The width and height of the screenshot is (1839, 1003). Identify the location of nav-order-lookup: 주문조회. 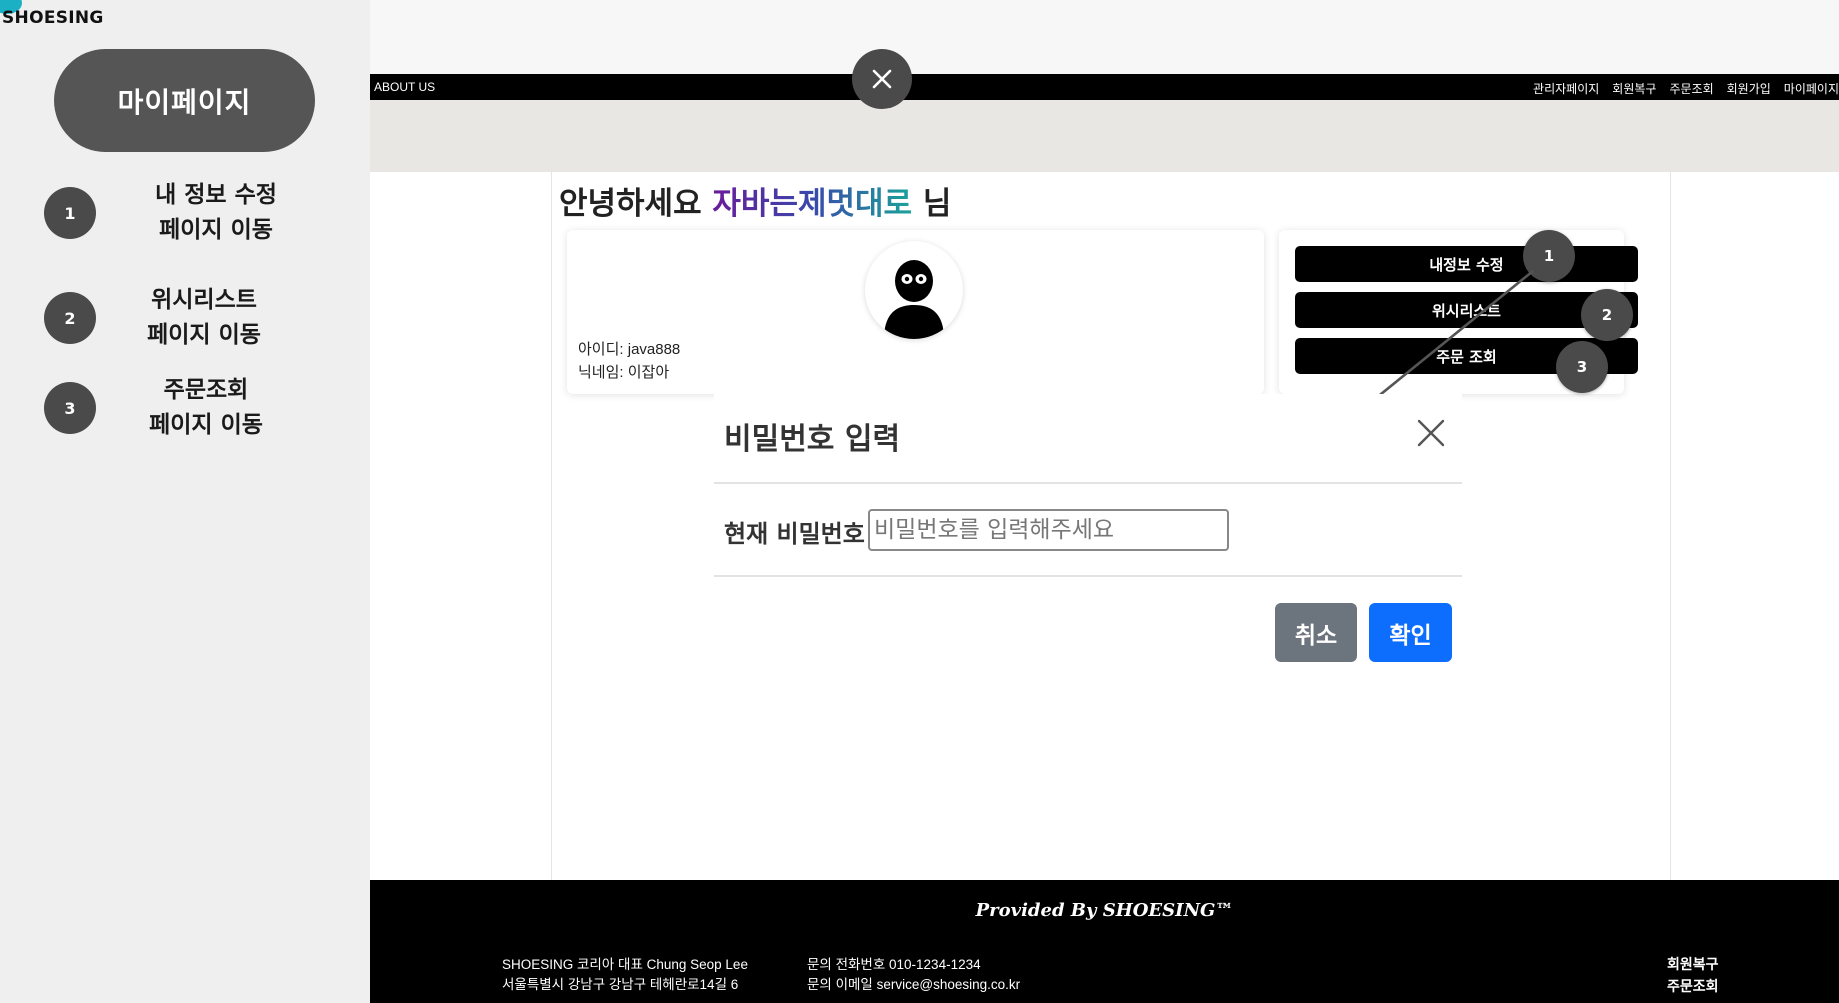
(1691, 88).